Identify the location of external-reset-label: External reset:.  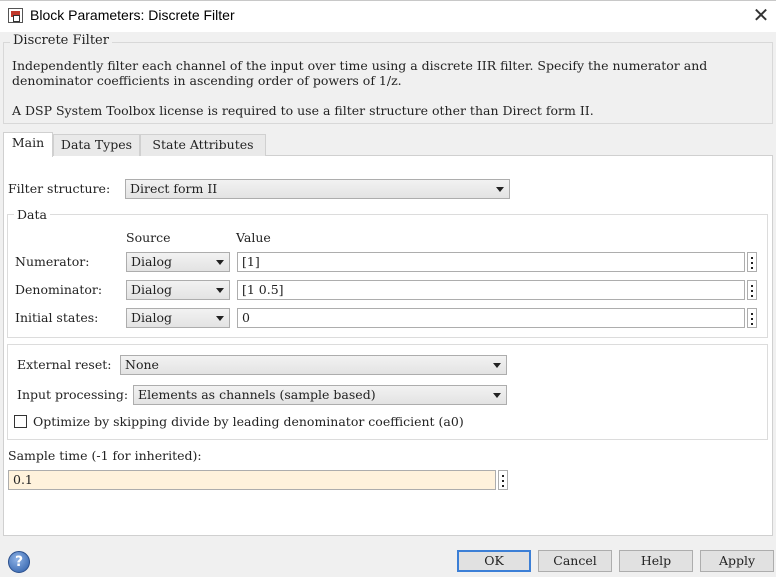
(64, 364).